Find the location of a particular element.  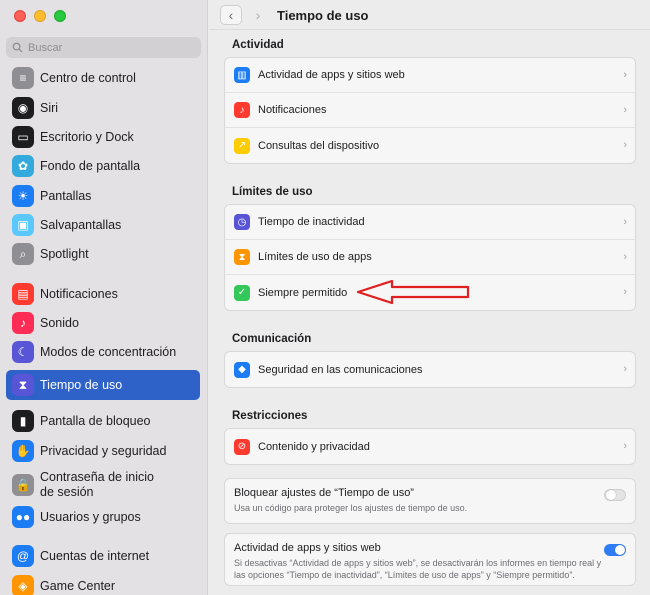

sidebar-item: ≡ Centro de control is located at coordinates (103, 78).